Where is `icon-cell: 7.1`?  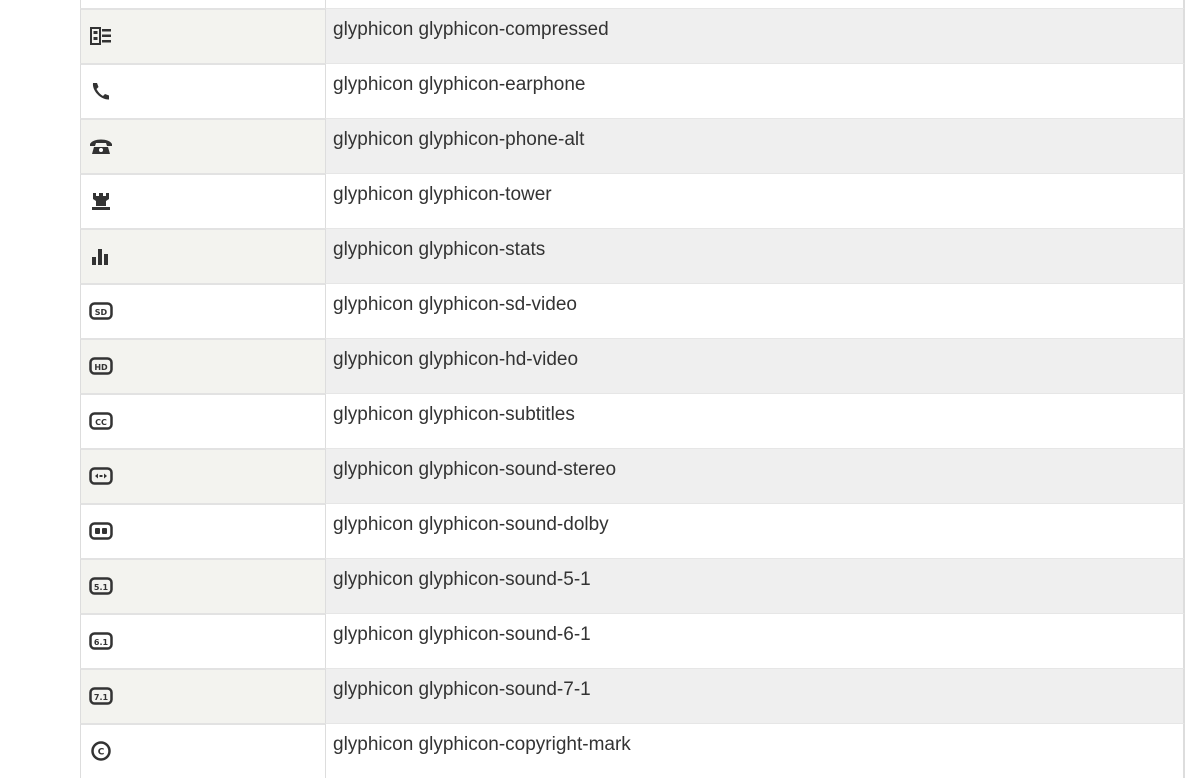 icon-cell: 7.1 is located at coordinates (202, 695).